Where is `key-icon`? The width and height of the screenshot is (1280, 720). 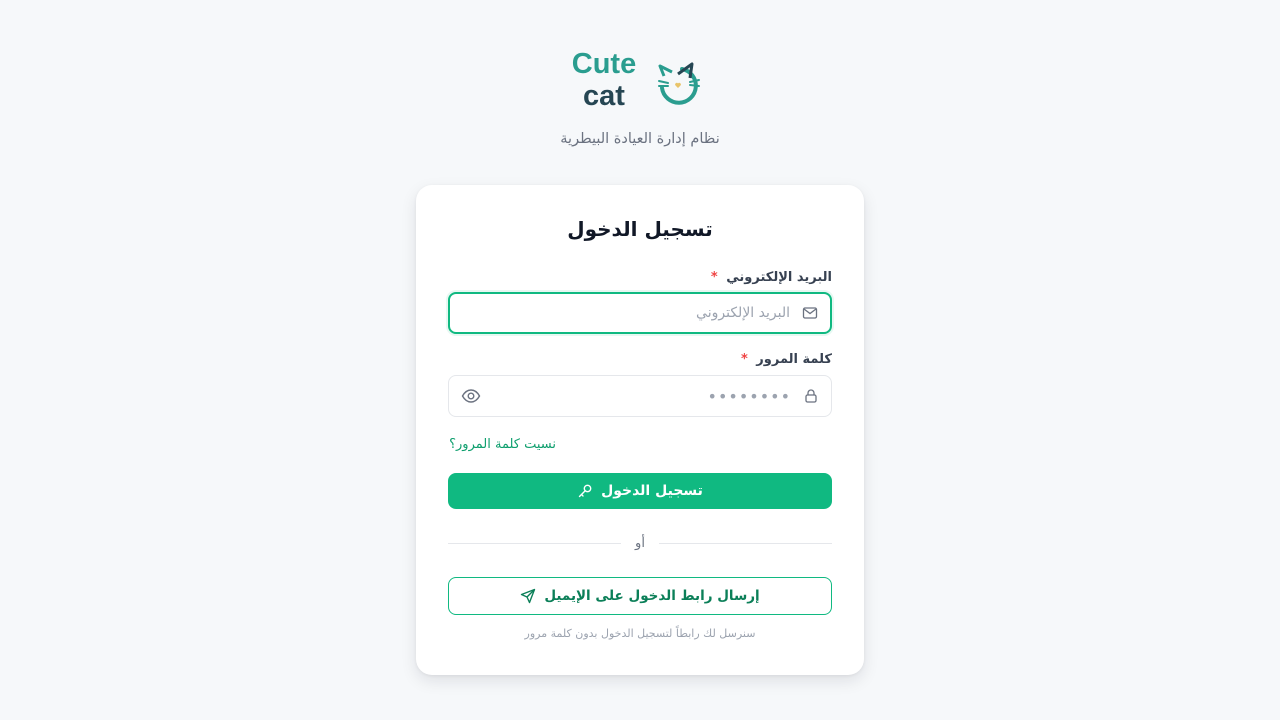 key-icon is located at coordinates (585, 491).